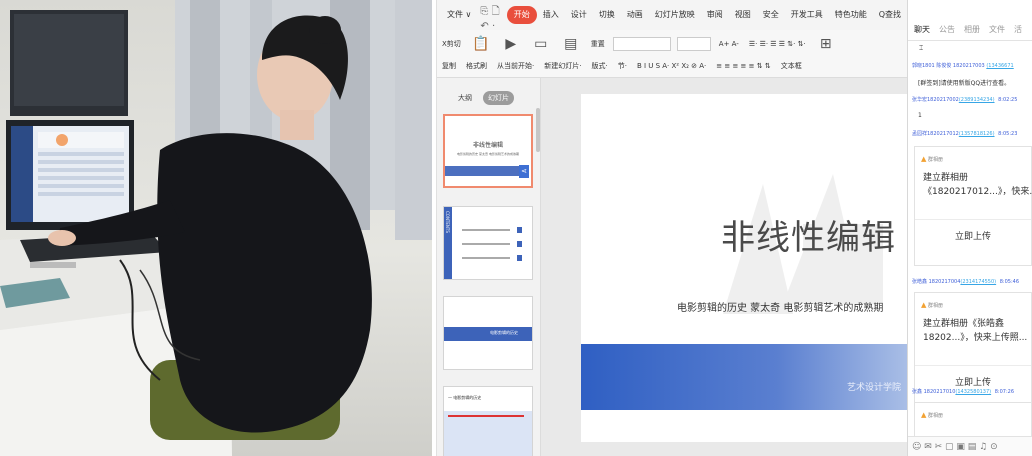 This screenshot has width=1032, height=456. Describe the element at coordinates (484, 171) in the screenshot. I see `thumb-band` at that location.